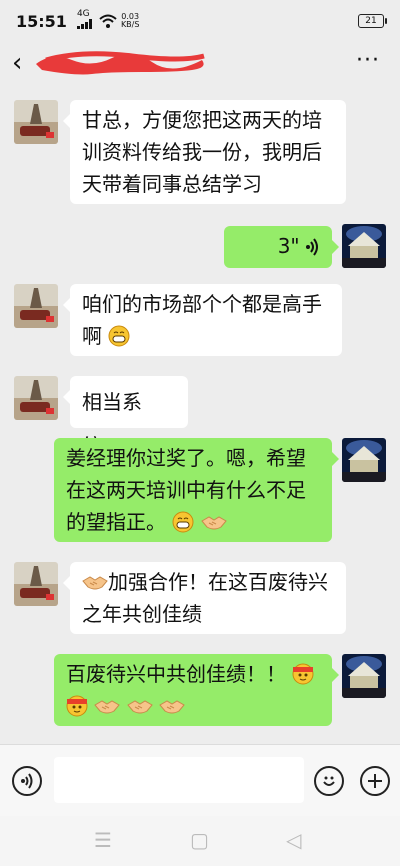 This screenshot has width=400, height=866. I want to click on status-bar: 15:51 4G 0.03 KB/S 21, so click(200, 21).